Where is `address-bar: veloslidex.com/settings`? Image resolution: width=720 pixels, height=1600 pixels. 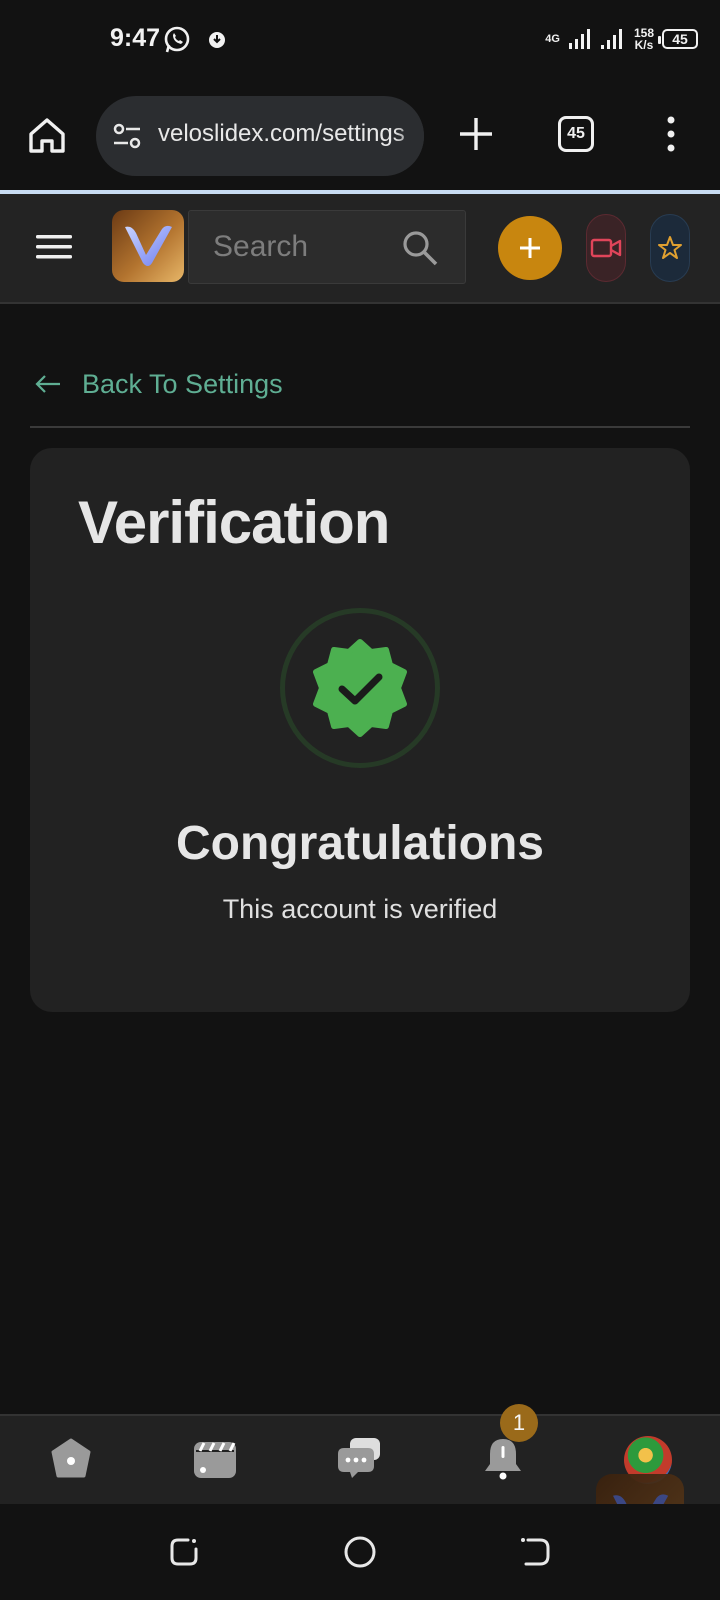 address-bar: veloslidex.com/settings is located at coordinates (260, 136).